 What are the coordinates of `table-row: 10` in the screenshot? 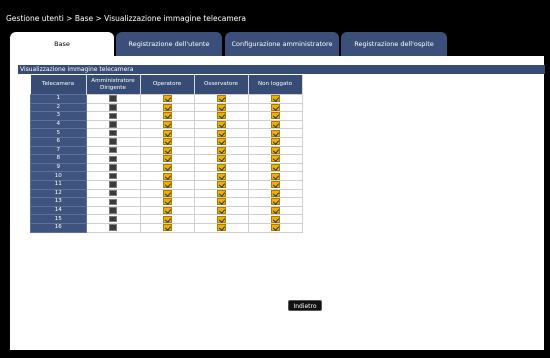 It's located at (166, 176).